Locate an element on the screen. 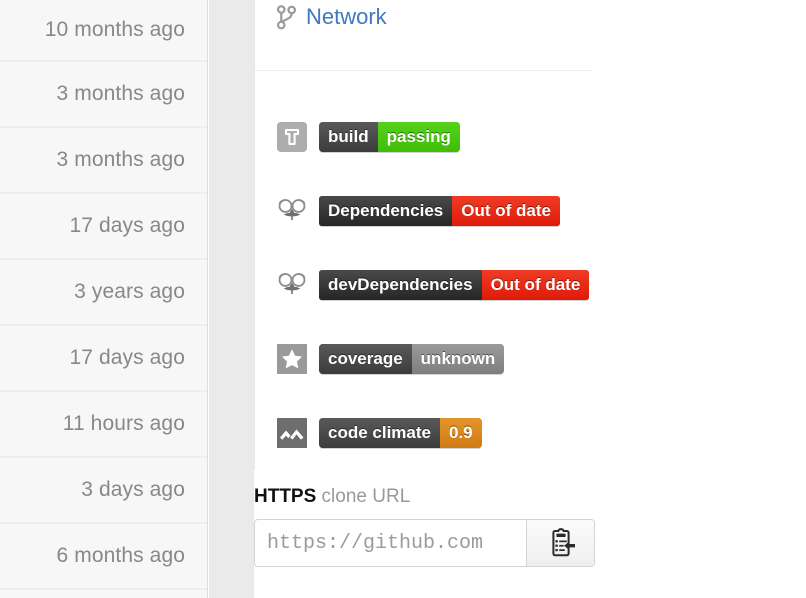 This screenshot has height=598, width=806. commit-age-text: 11 hours ago is located at coordinates (123, 423).